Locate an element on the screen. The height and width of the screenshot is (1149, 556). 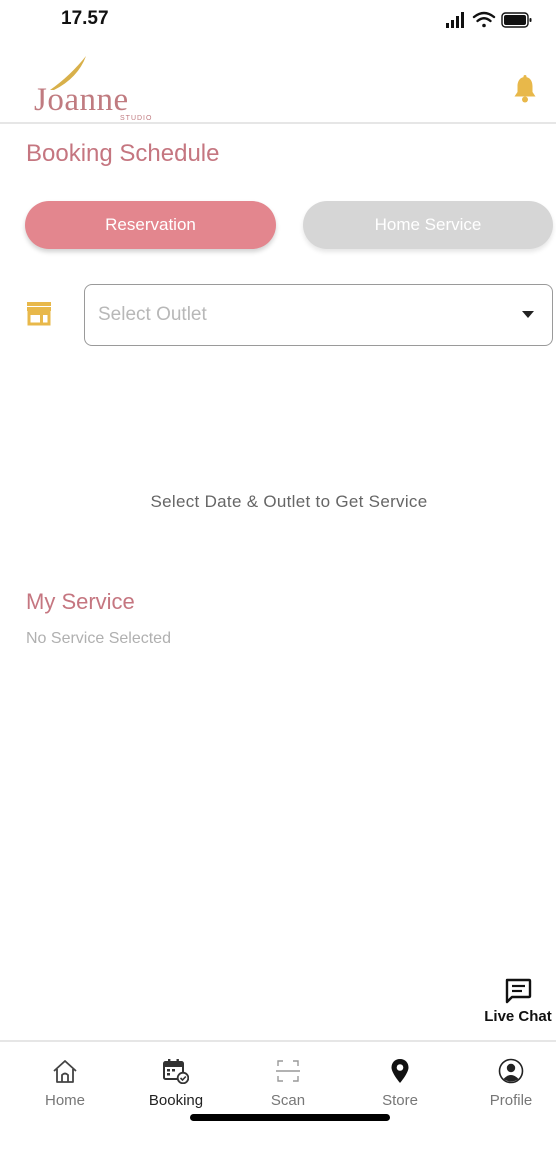
battery-icon is located at coordinates (516, 20).